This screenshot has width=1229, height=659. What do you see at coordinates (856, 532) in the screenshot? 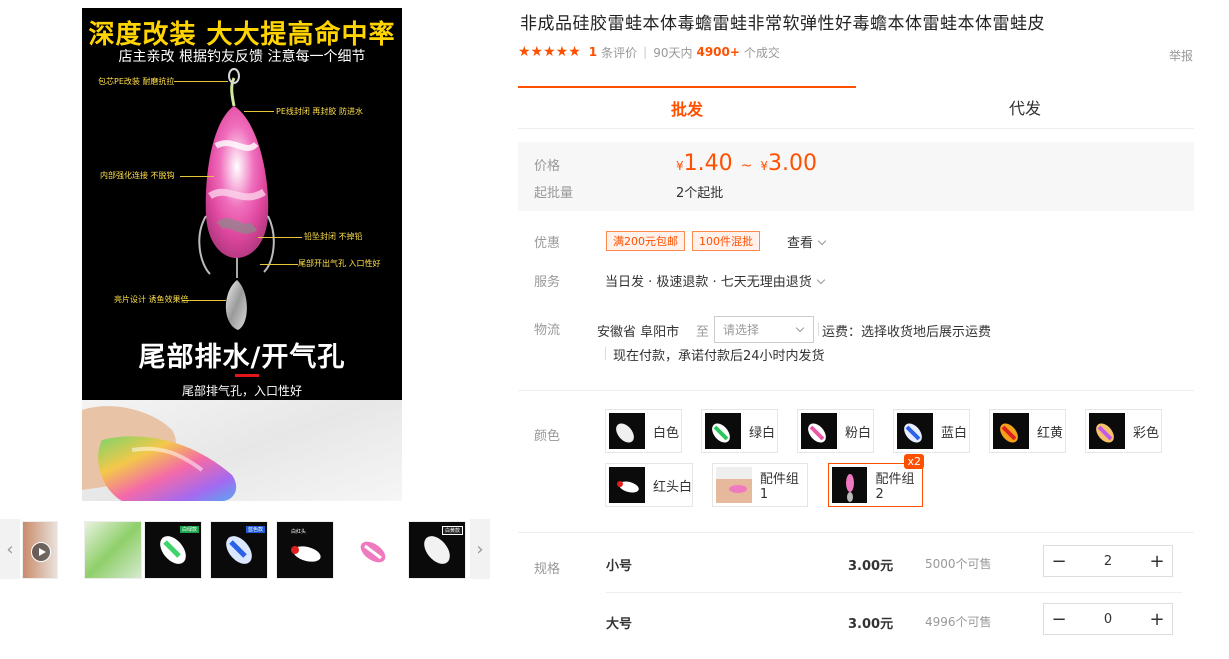
I see `section-divider` at bounding box center [856, 532].